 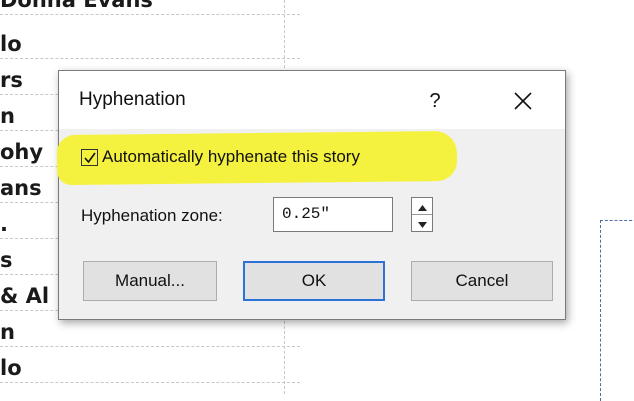 I want to click on checkmark-icon, so click(x=90, y=157).